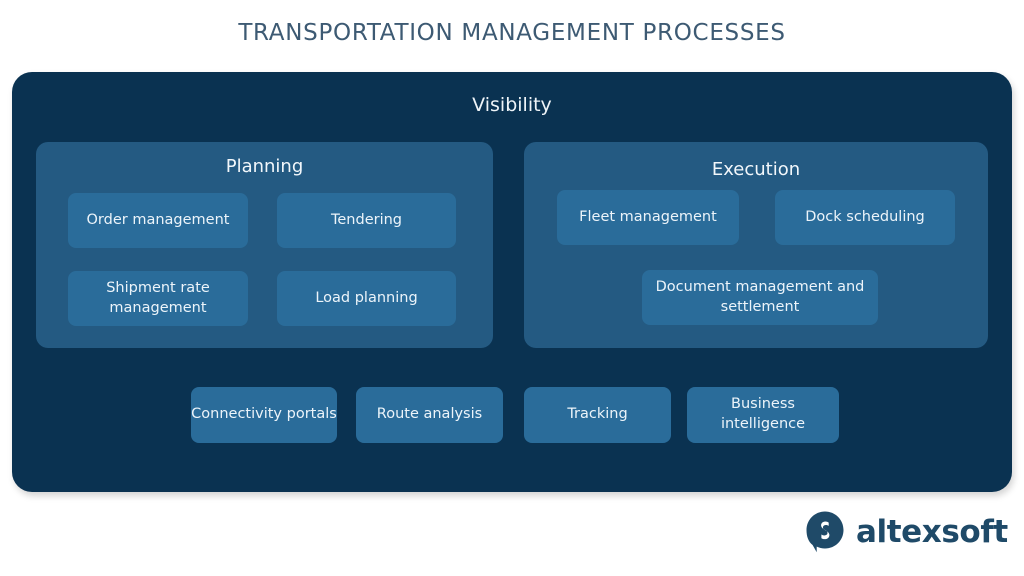  I want to click on group-title-execution: Execution, so click(756, 169).